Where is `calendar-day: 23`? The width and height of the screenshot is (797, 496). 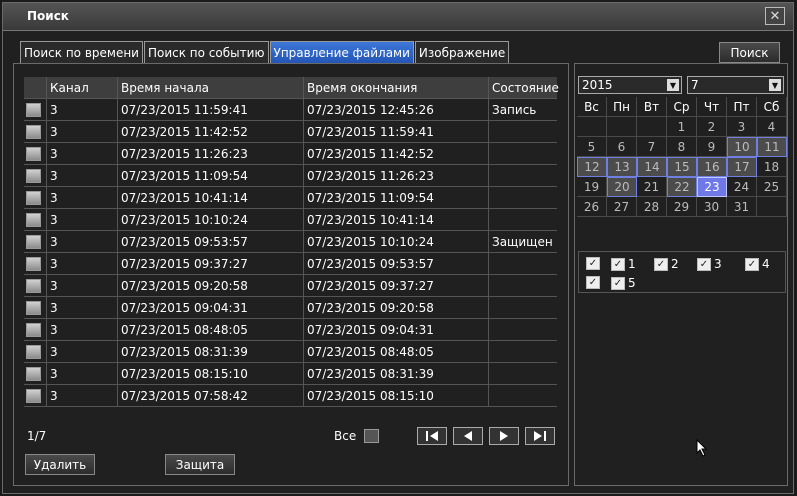
calendar-day: 23 is located at coordinates (712, 187).